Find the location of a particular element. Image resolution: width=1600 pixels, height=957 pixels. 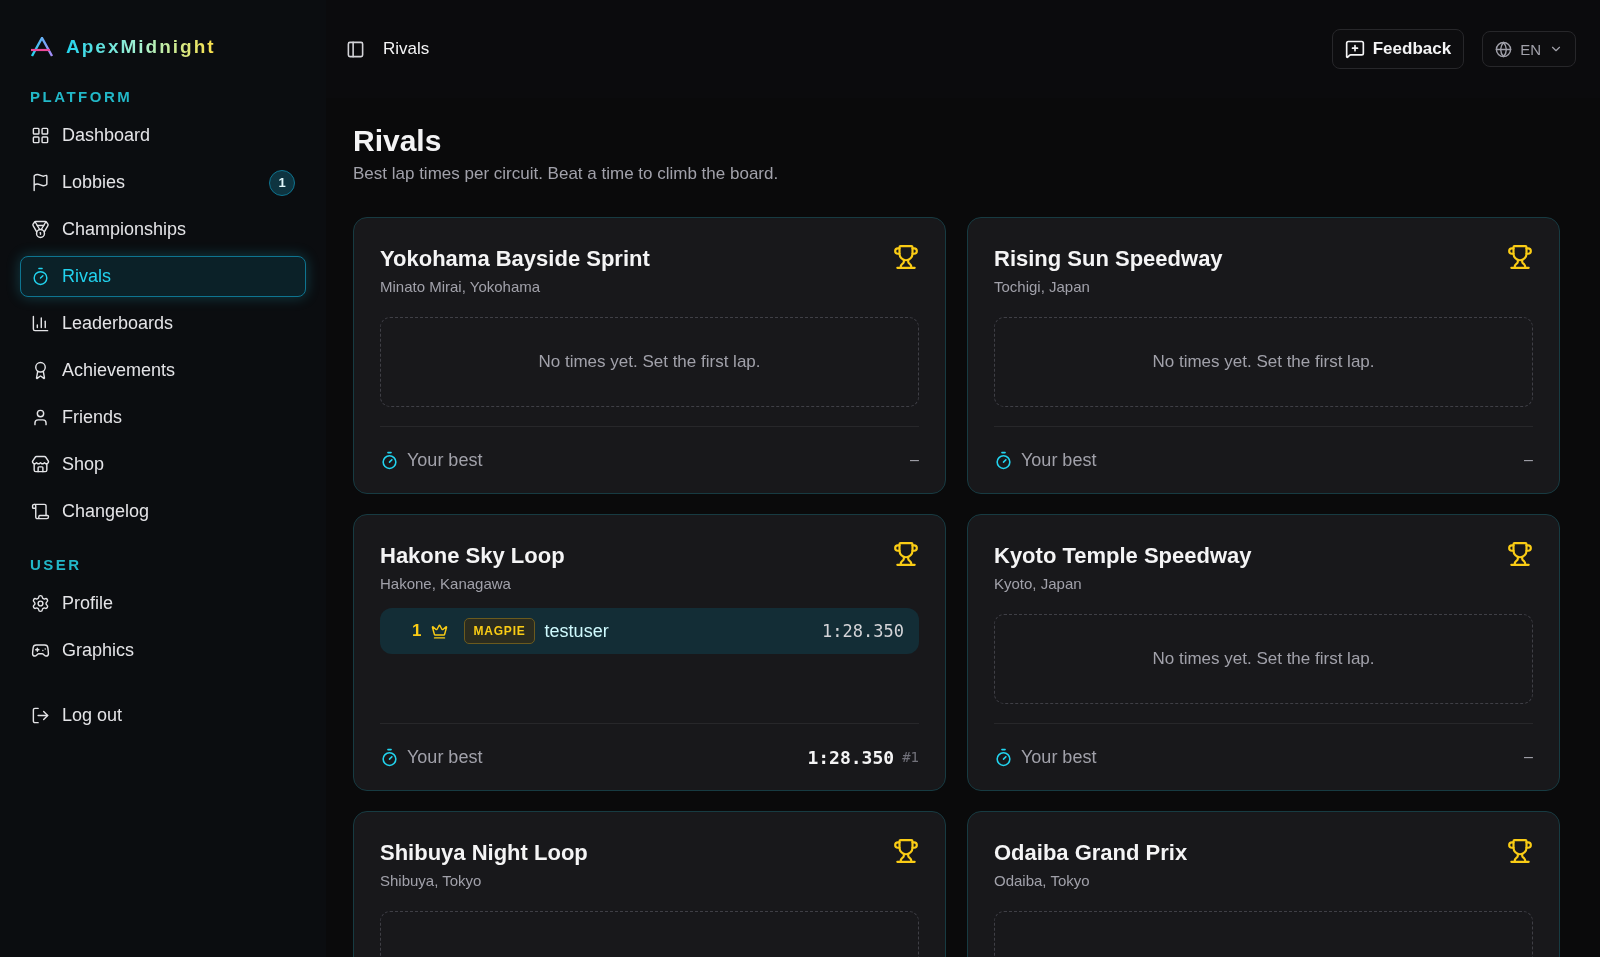

section-title: USER is located at coordinates (56, 564).